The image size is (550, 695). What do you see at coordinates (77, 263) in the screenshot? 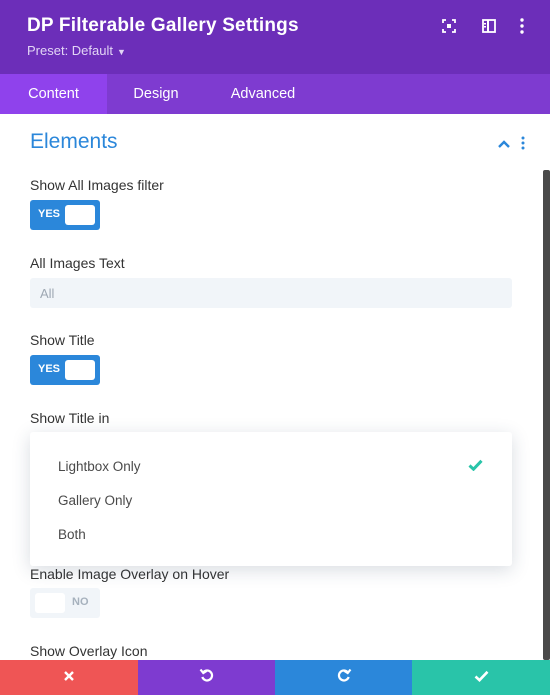
I see `all-images-text-label: All Images Text` at bounding box center [77, 263].